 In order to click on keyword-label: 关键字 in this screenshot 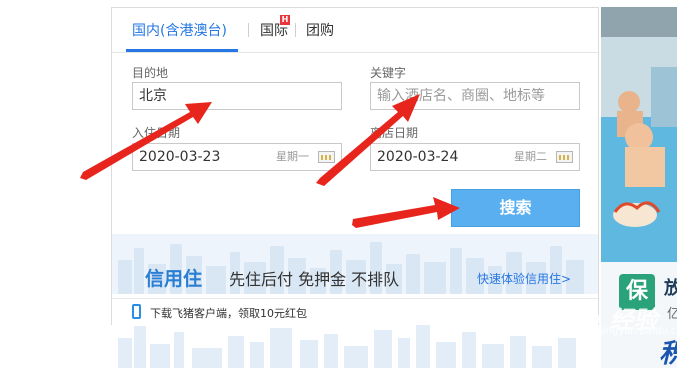, I will do `click(388, 73)`.